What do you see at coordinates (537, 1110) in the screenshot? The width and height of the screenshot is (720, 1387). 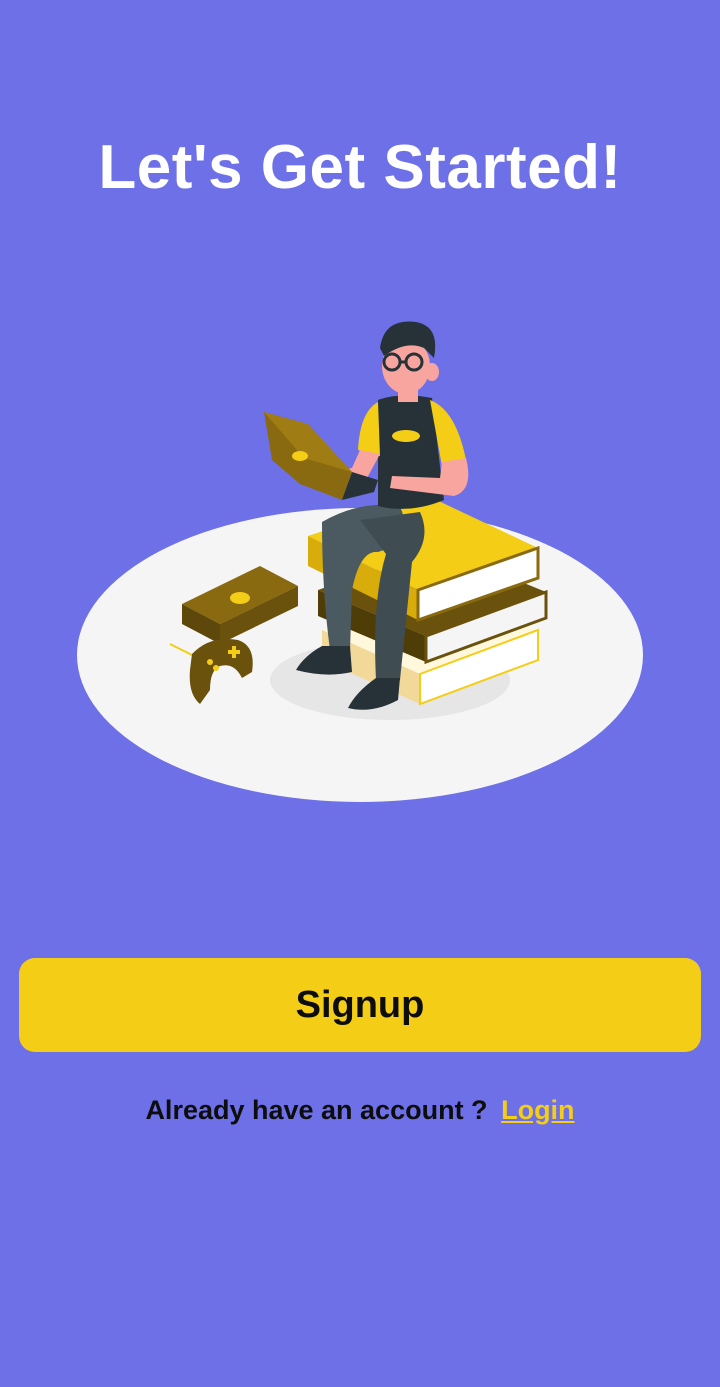 I see `login-link: Login` at bounding box center [537, 1110].